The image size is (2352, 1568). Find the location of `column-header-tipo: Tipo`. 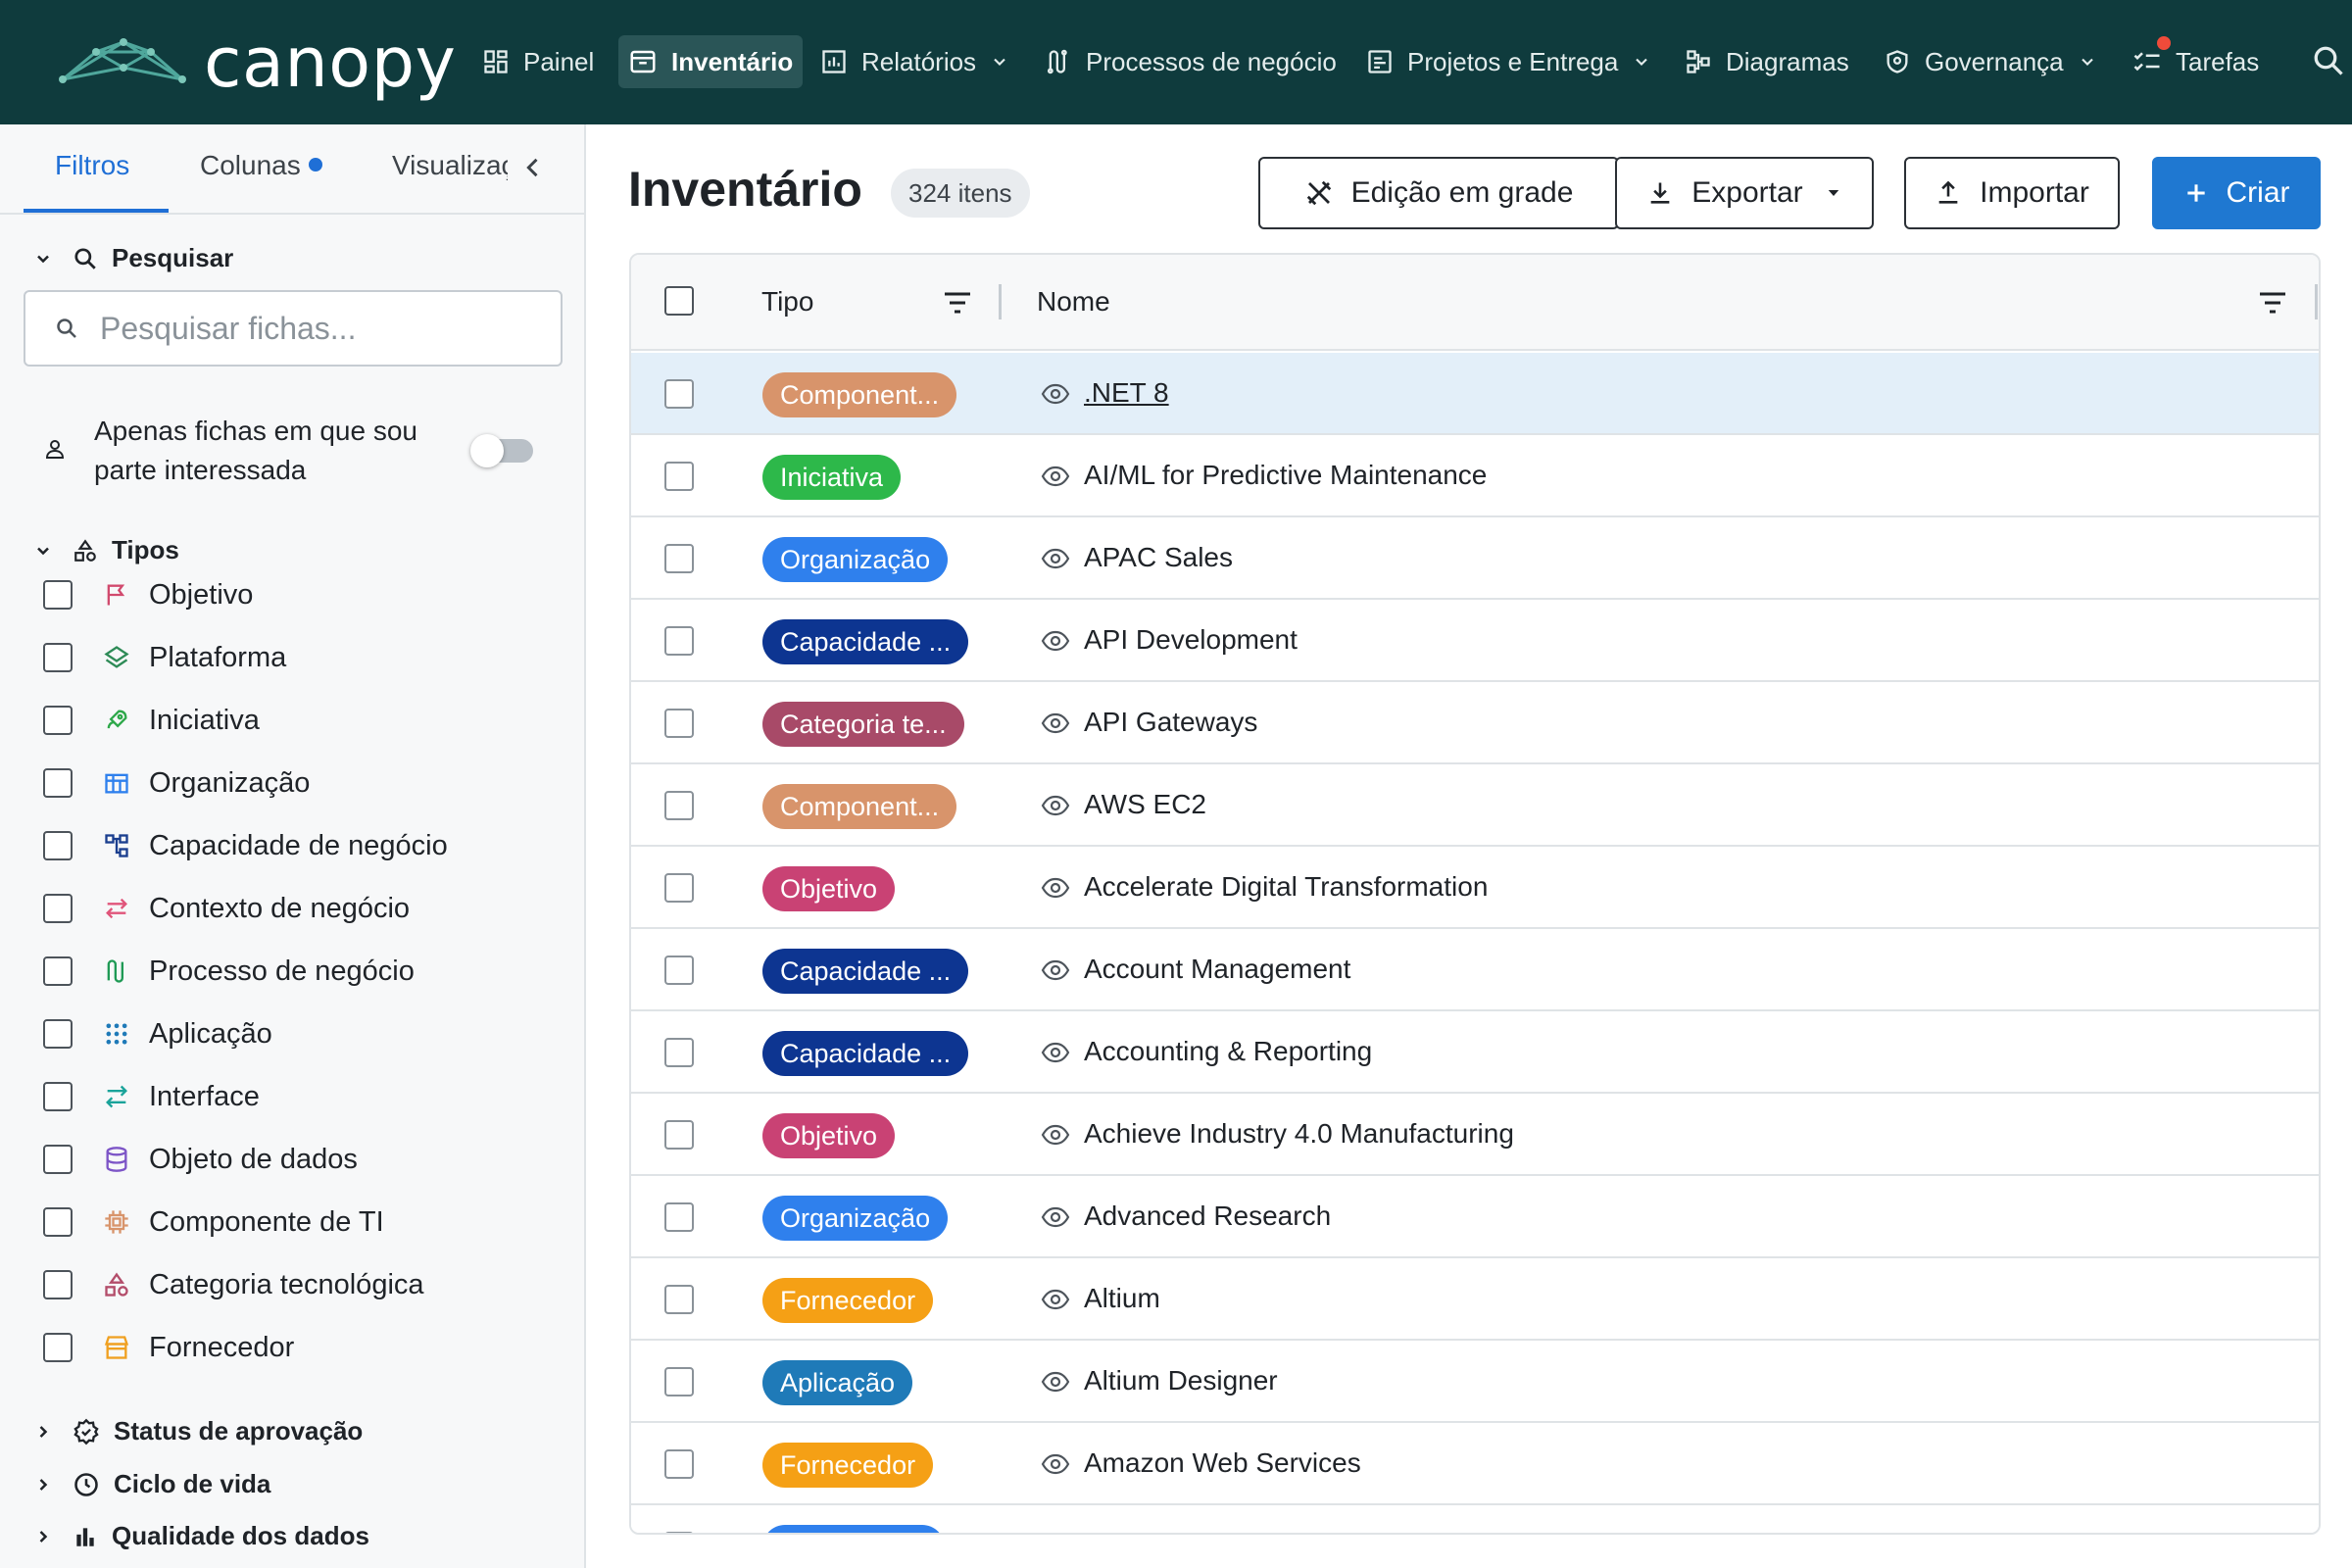

column-header-tipo: Tipo is located at coordinates (787, 302).